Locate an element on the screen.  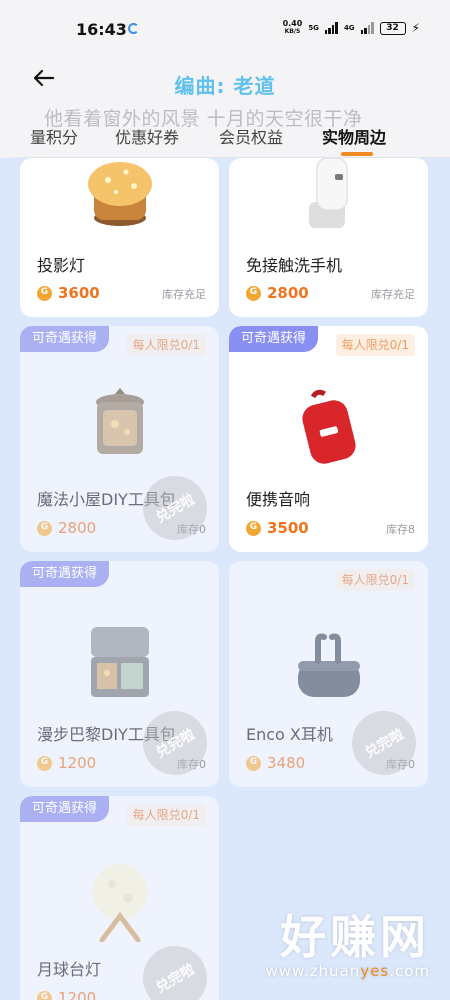
product-card-hand-washer: 免接触洗手机 2800 库存充足 is located at coordinates (328, 237).